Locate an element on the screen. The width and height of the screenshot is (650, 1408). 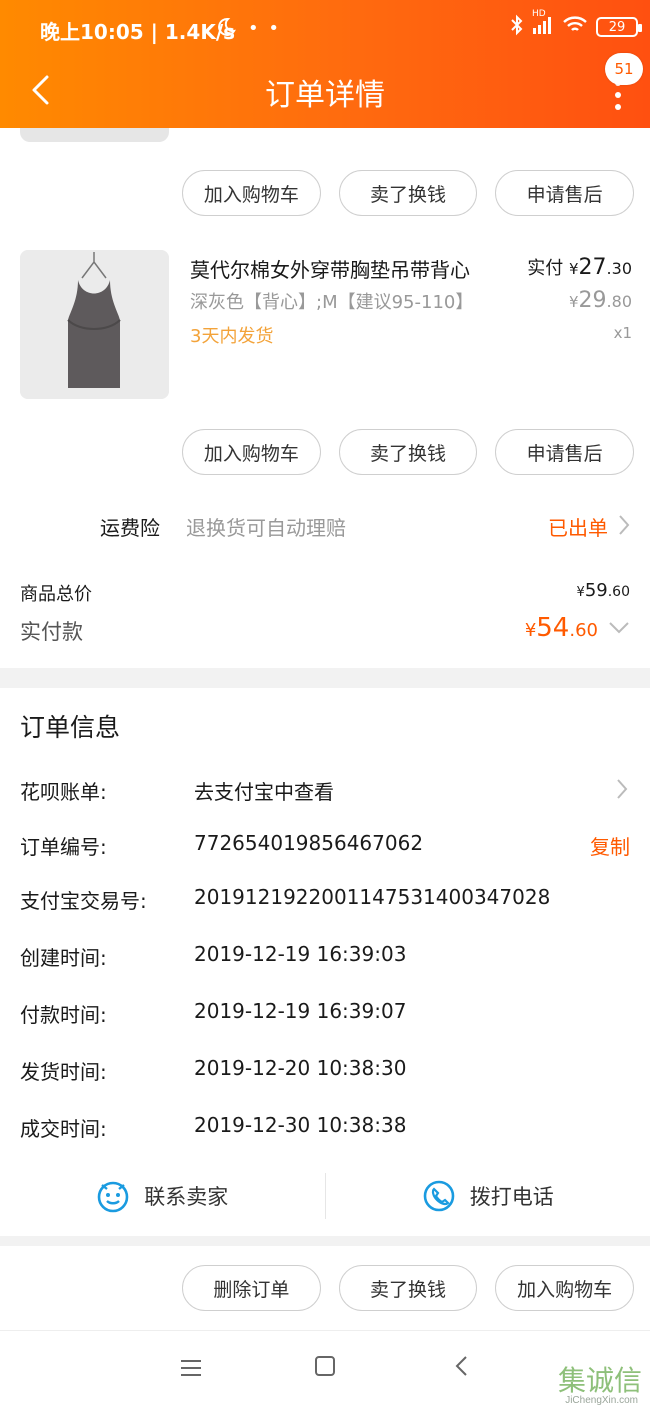
paid-price: 实付 ¥27.30 is located at coordinates (579, 267).